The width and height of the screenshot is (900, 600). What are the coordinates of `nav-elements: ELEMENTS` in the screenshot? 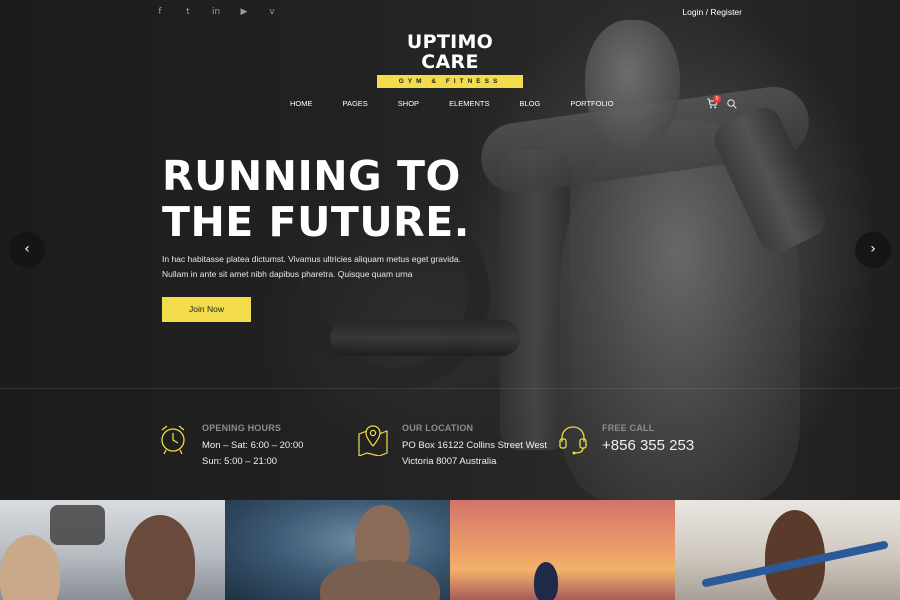 It's located at (469, 103).